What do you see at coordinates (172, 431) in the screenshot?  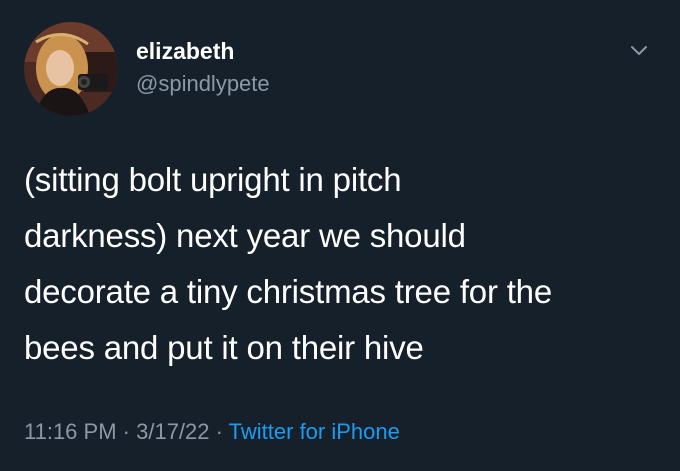 I see `tweet-date: 3/17/22` at bounding box center [172, 431].